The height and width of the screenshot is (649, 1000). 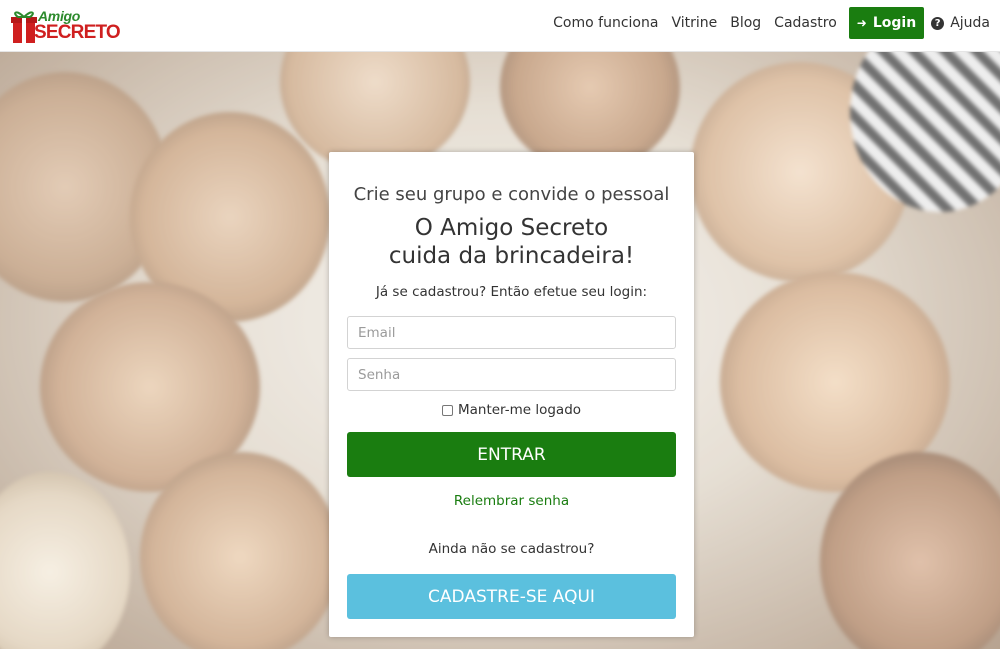 What do you see at coordinates (970, 23) in the screenshot?
I see `nav-help-label: Ajuda` at bounding box center [970, 23].